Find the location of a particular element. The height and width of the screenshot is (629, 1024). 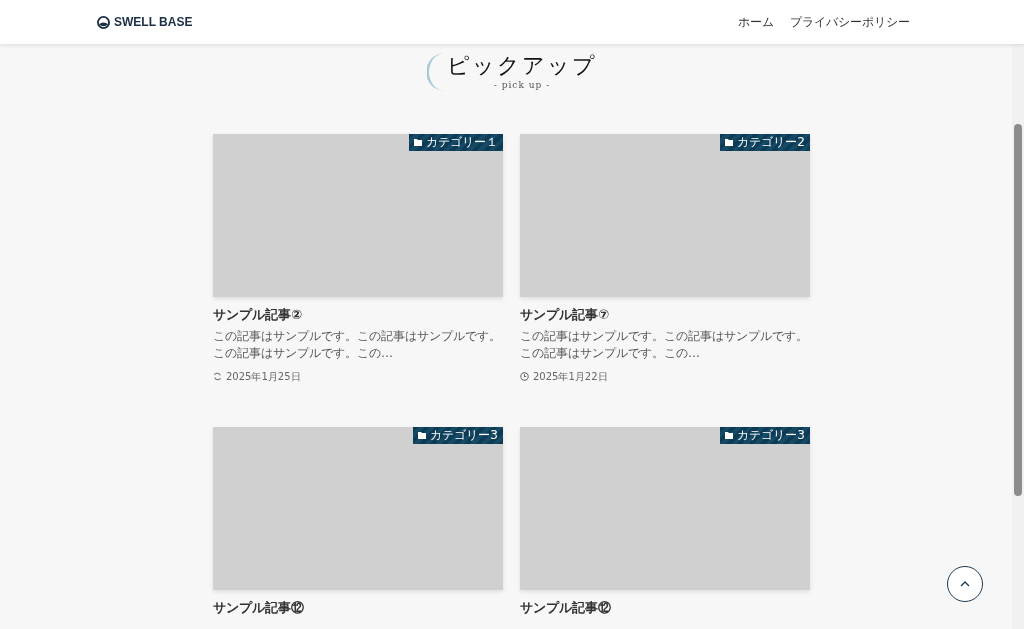

logo-icon is located at coordinates (103, 22).